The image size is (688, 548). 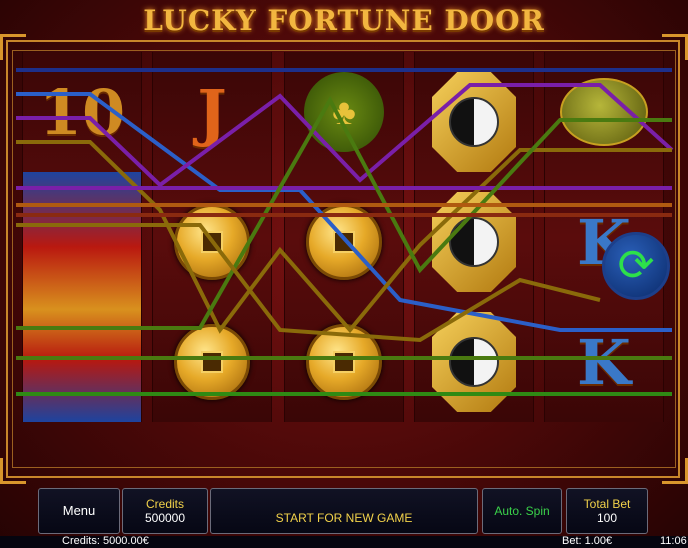 What do you see at coordinates (607, 518) in the screenshot?
I see `total-bet-value: 100` at bounding box center [607, 518].